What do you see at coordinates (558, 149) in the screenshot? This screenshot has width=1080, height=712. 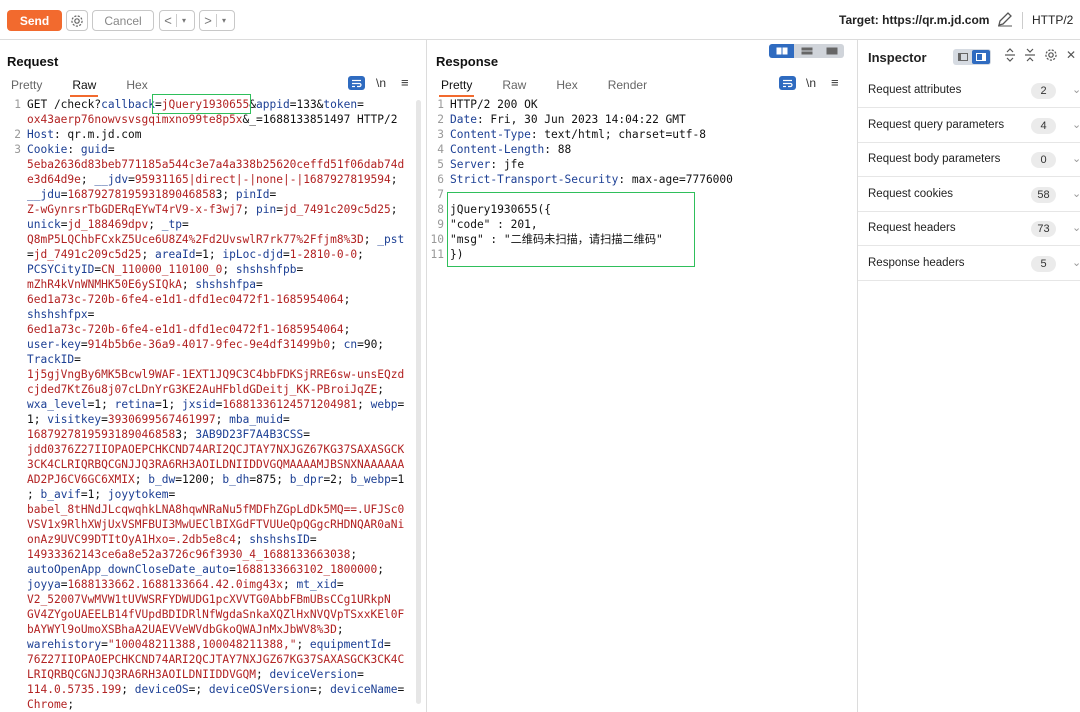 I see `code-text: : 88` at bounding box center [558, 149].